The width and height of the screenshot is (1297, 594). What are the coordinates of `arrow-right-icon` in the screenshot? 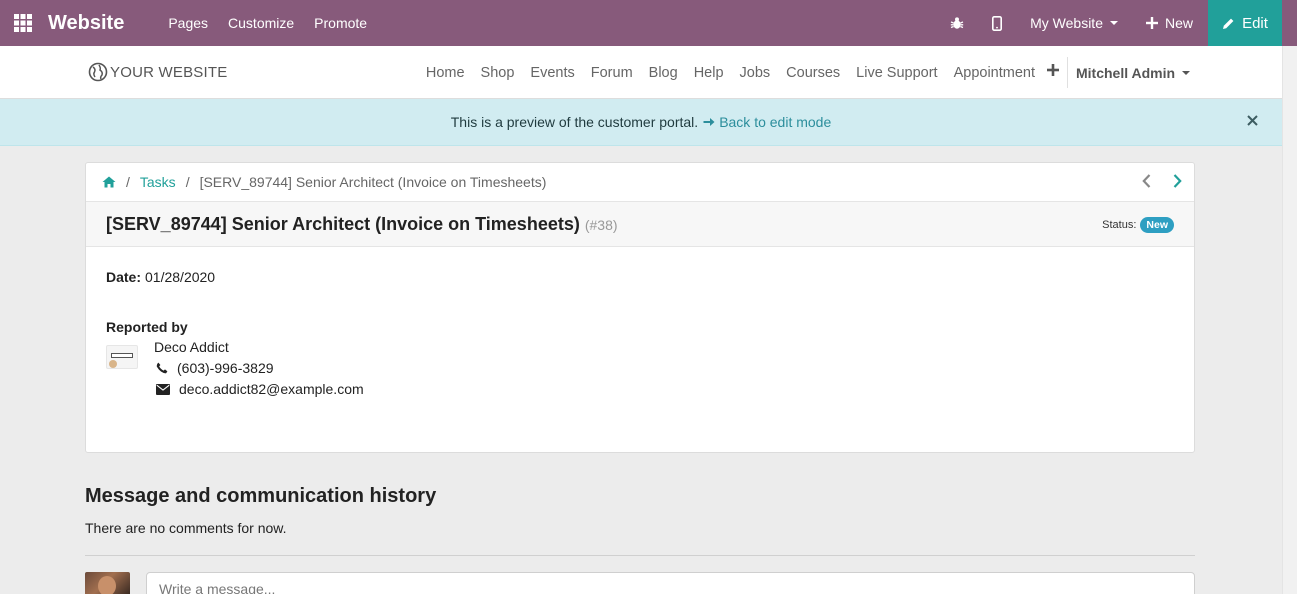 It's located at (709, 122).